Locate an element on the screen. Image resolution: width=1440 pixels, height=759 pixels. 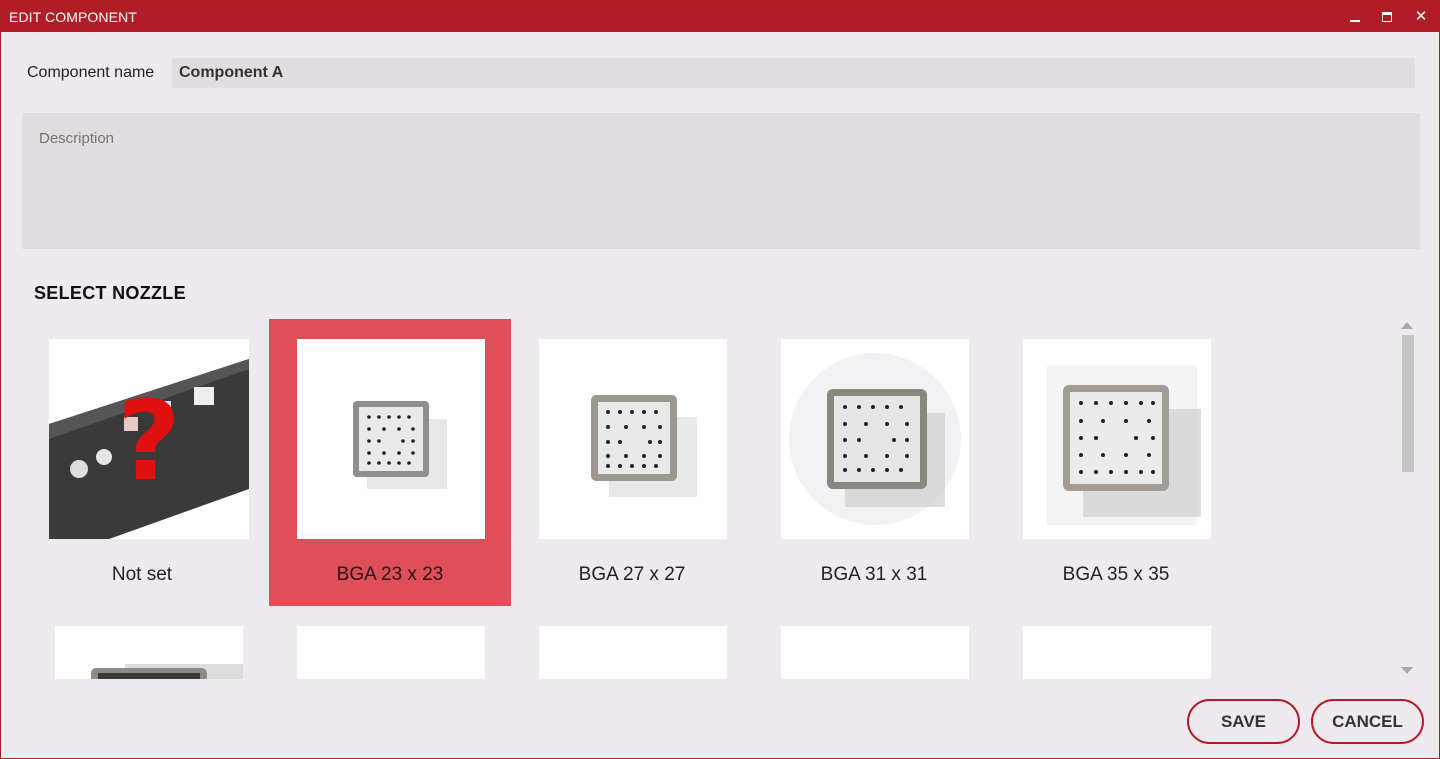
title-bar: EDIT COMPONENT ✕ is located at coordinates (720, 16).